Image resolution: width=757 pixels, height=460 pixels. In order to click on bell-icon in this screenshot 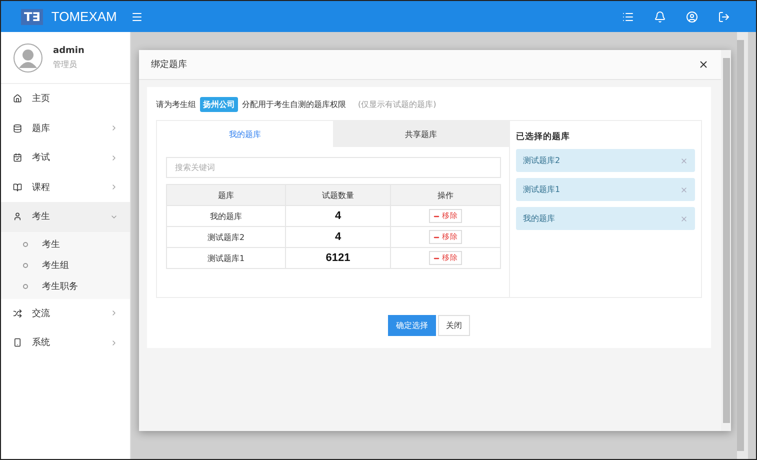, I will do `click(660, 16)`.